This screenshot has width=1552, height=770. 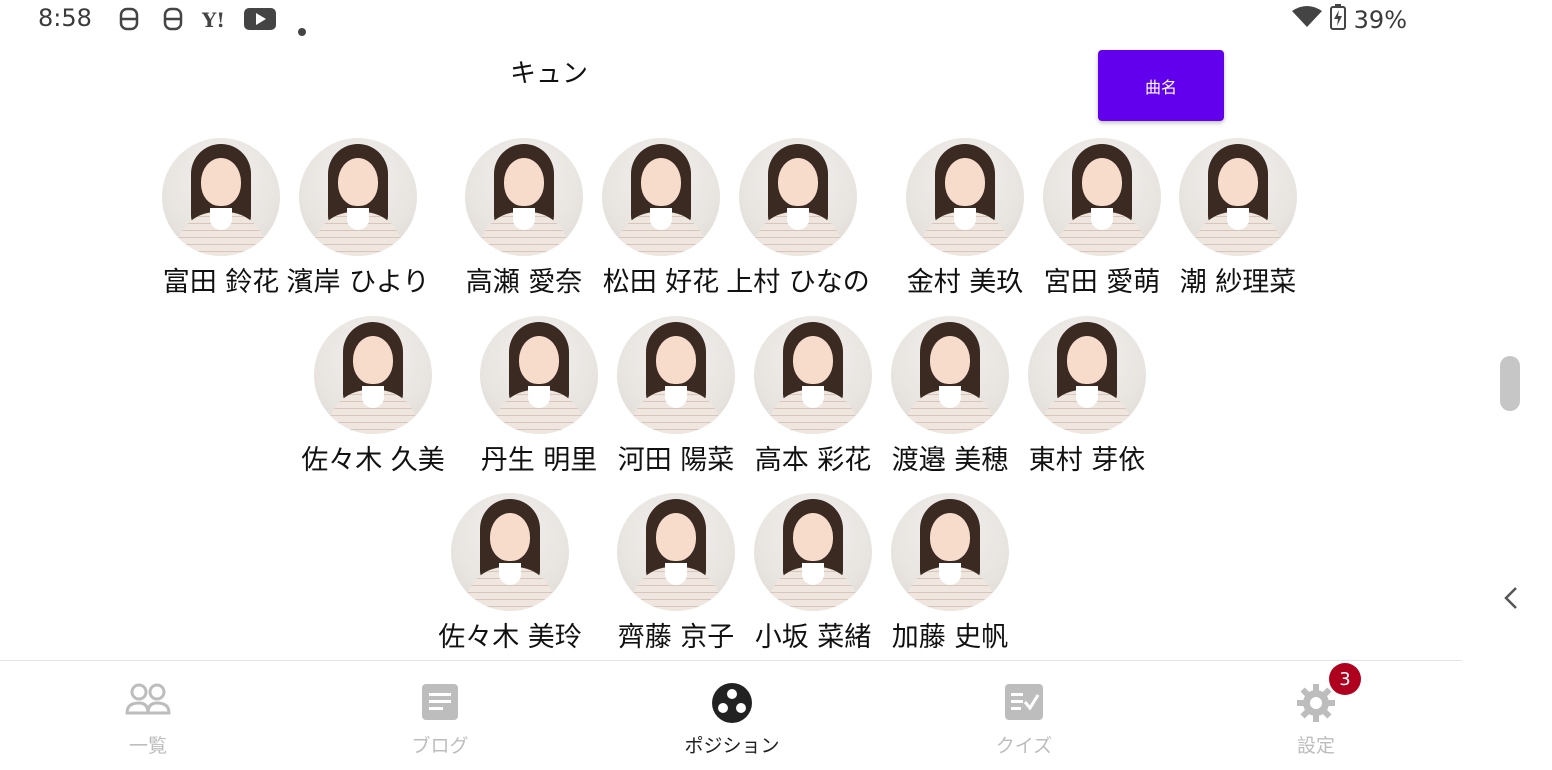 I want to click on song-name-button: 曲名, so click(x=1161, y=85).